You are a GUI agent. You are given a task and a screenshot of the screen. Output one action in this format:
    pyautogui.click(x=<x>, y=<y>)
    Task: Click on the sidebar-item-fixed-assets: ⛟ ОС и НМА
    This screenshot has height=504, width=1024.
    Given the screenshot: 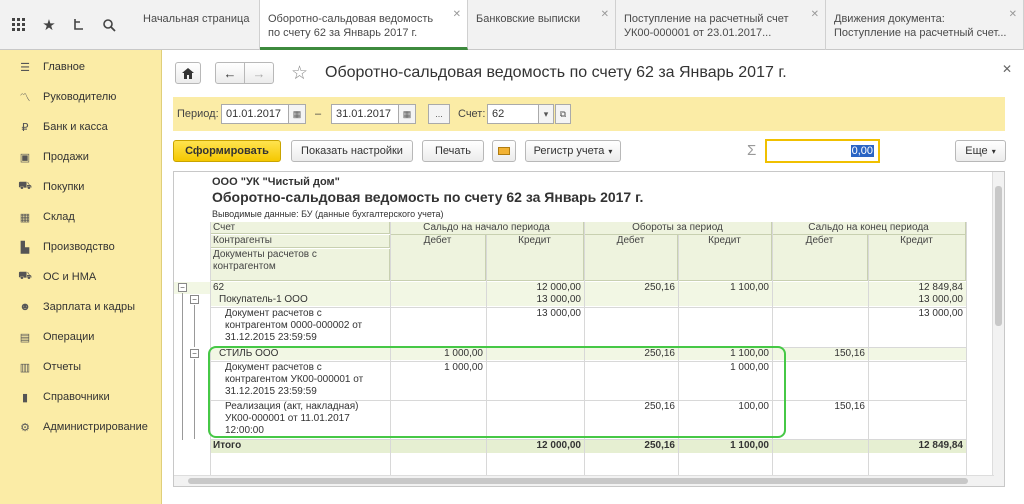 What is the action you would take?
    pyautogui.click(x=80, y=277)
    